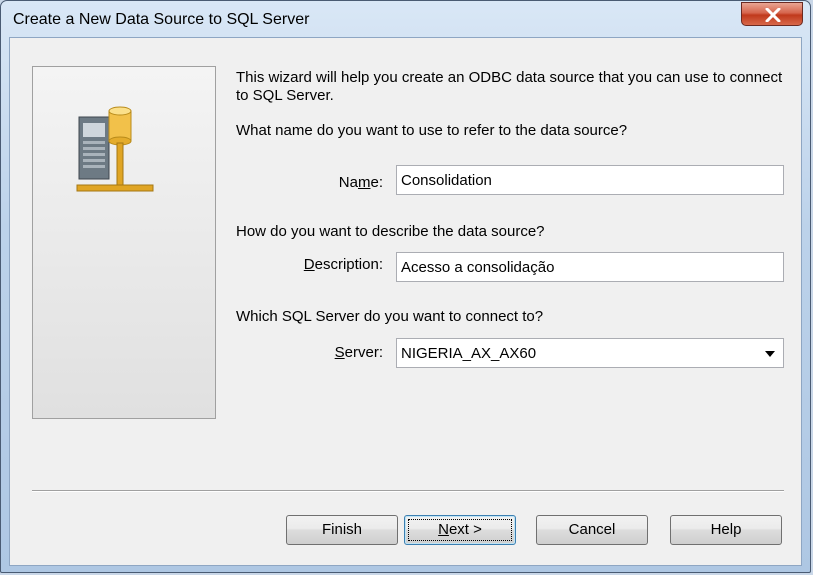 This screenshot has width=813, height=575. What do you see at coordinates (161, 19) in the screenshot?
I see `window-title: Create a New Data Source to SQL Server` at bounding box center [161, 19].